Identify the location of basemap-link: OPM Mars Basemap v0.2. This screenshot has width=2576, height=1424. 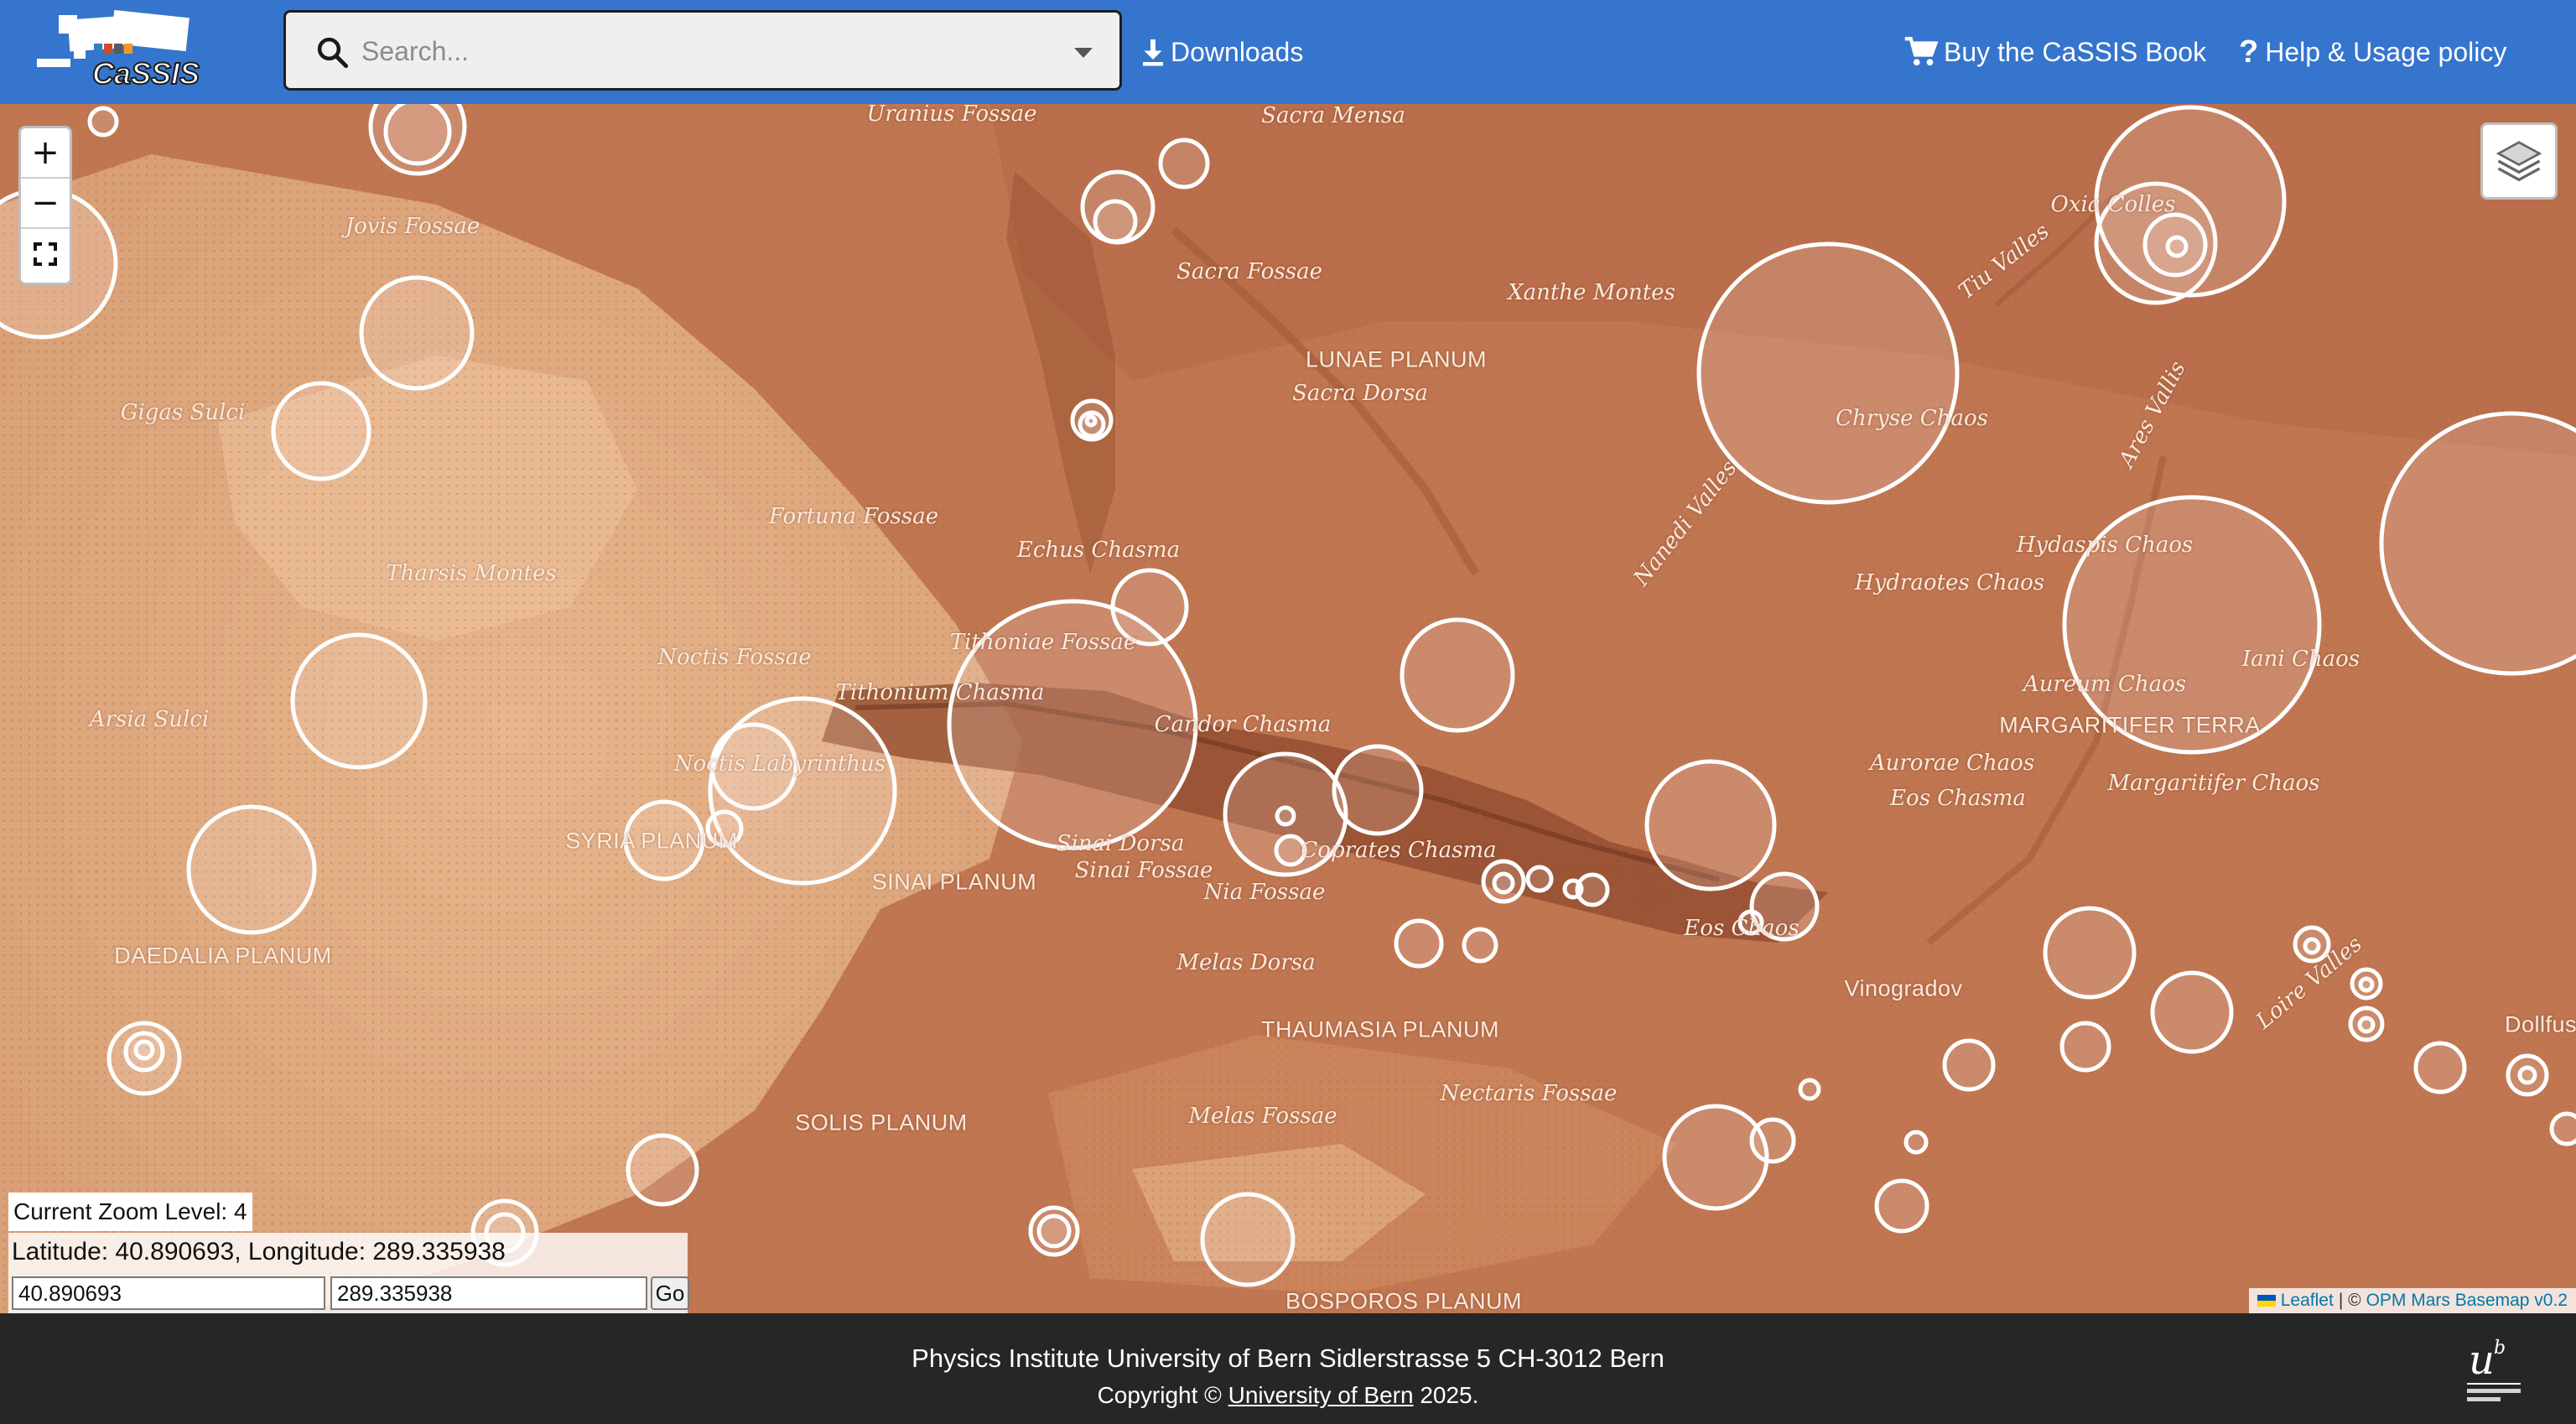
(2467, 1301).